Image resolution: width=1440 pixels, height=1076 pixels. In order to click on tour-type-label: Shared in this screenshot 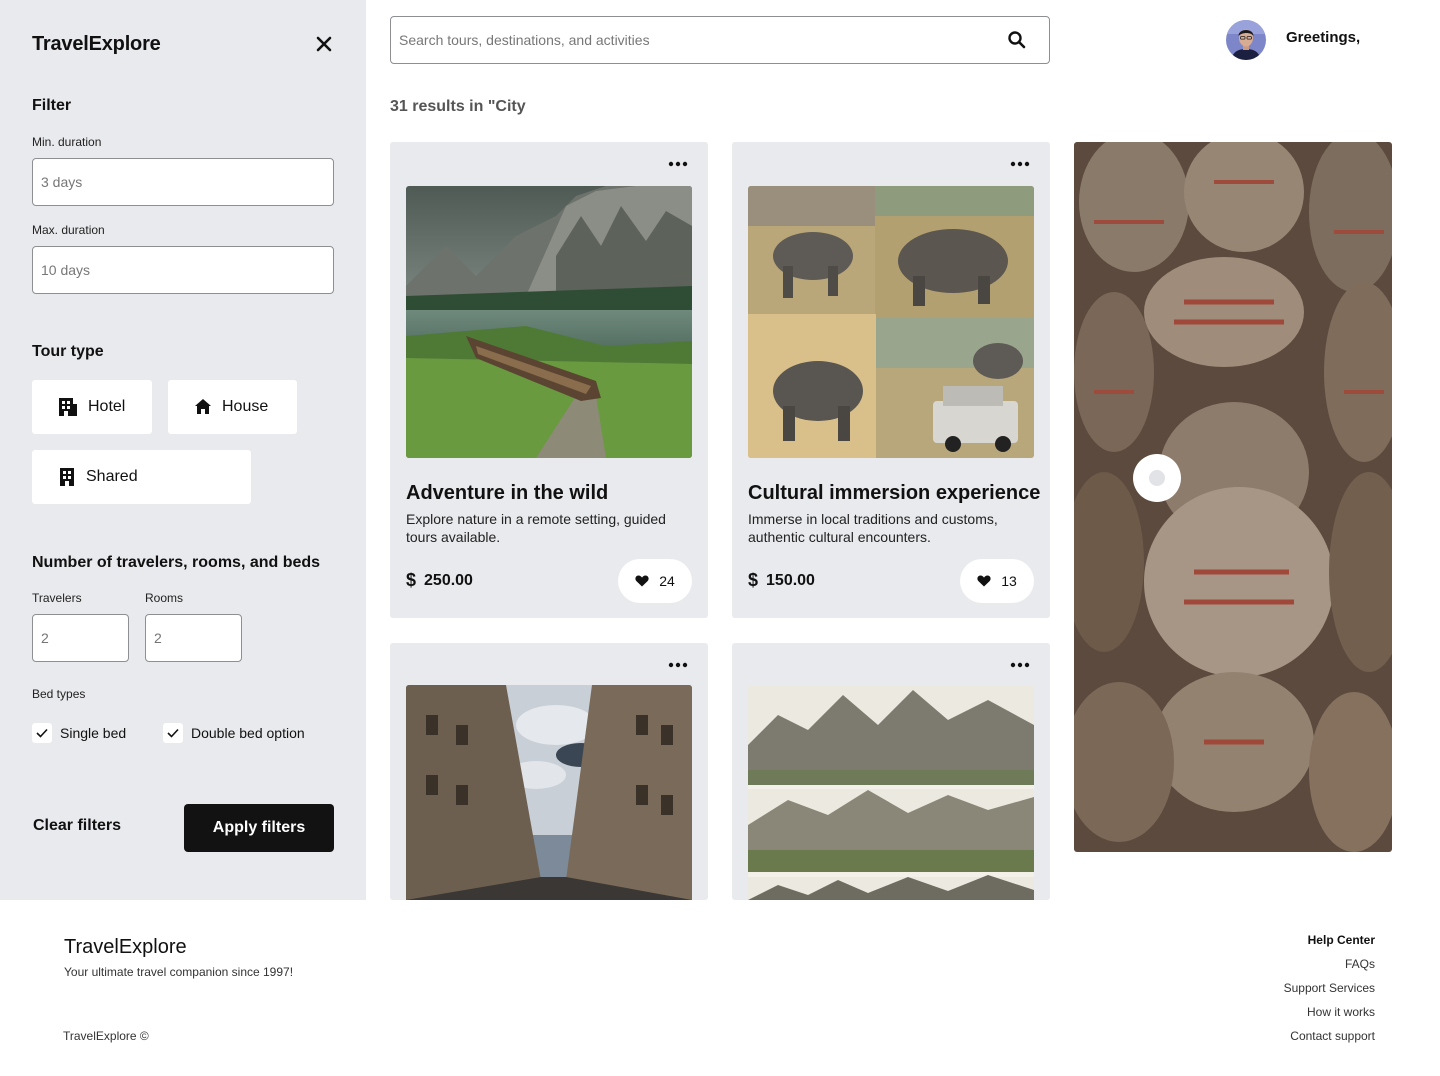, I will do `click(112, 476)`.